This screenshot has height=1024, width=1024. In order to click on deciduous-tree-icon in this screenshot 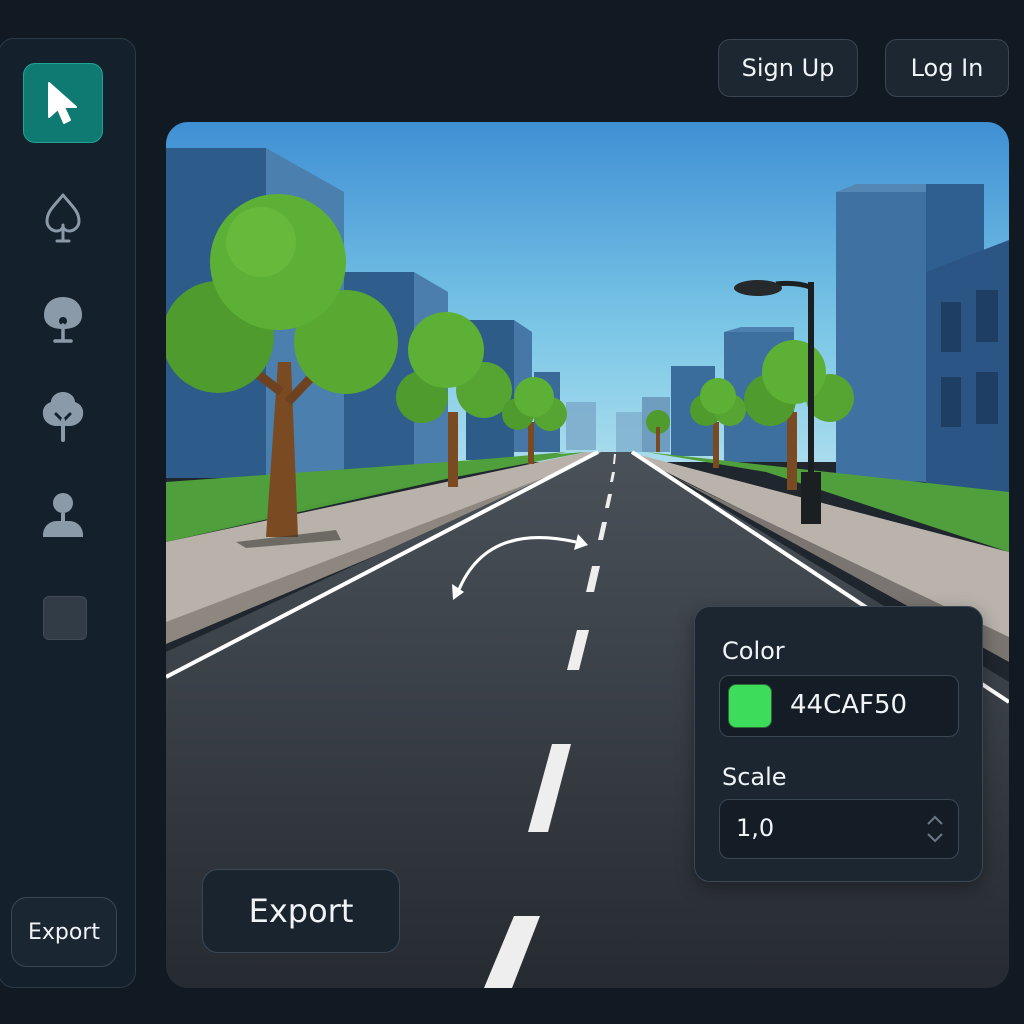, I will do `click(63, 417)`.